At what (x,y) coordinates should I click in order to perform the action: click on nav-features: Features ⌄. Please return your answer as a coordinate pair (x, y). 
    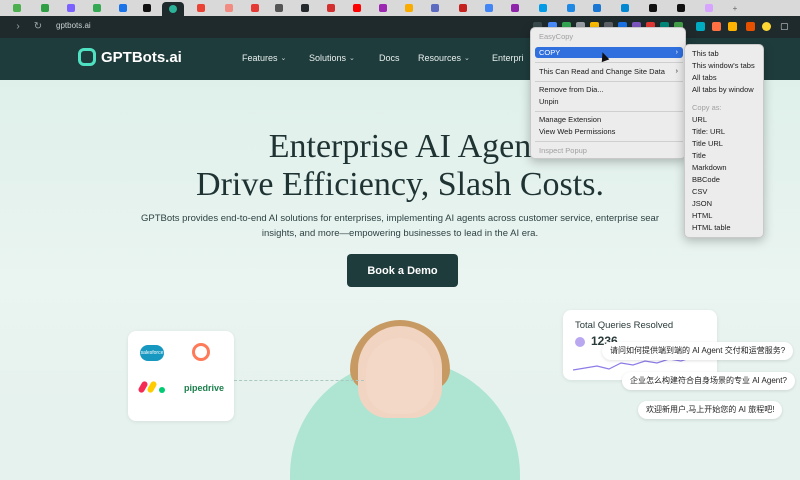
    Looking at the image, I should click on (264, 58).